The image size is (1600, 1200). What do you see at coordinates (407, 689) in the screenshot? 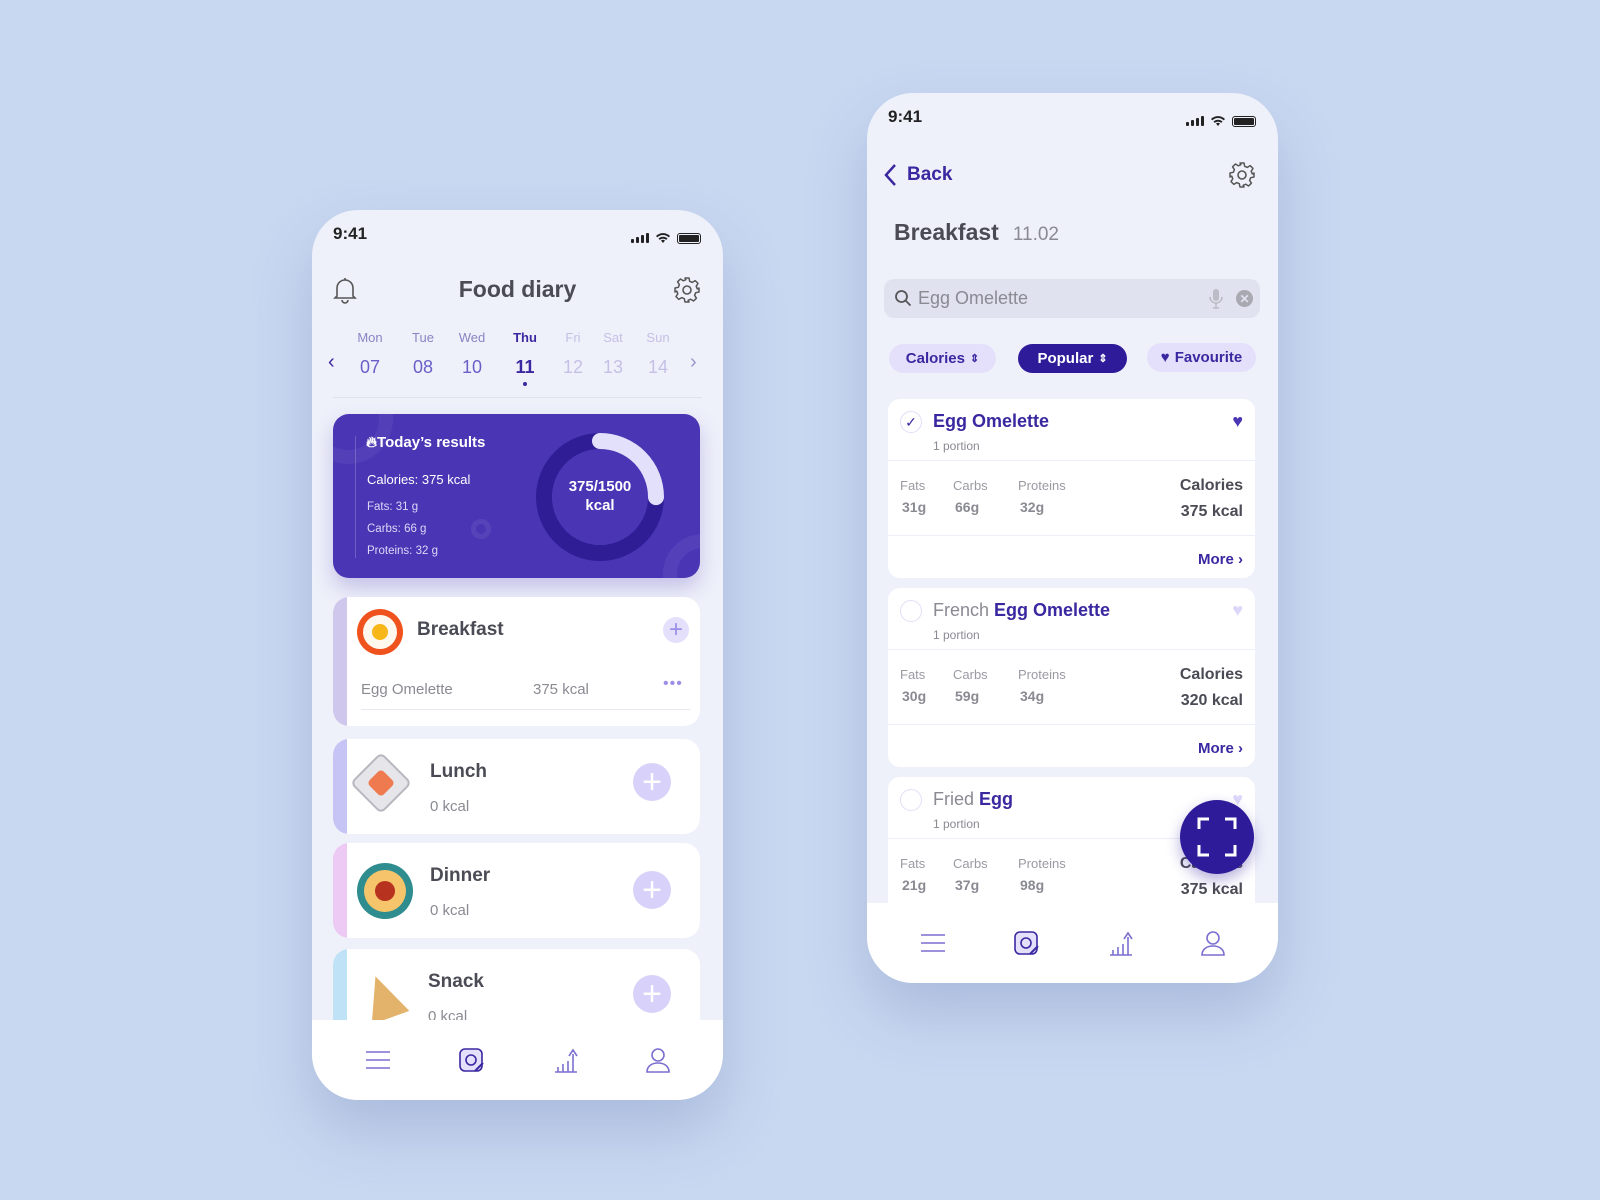
I see `meal-item-name: Egg Omelette` at bounding box center [407, 689].